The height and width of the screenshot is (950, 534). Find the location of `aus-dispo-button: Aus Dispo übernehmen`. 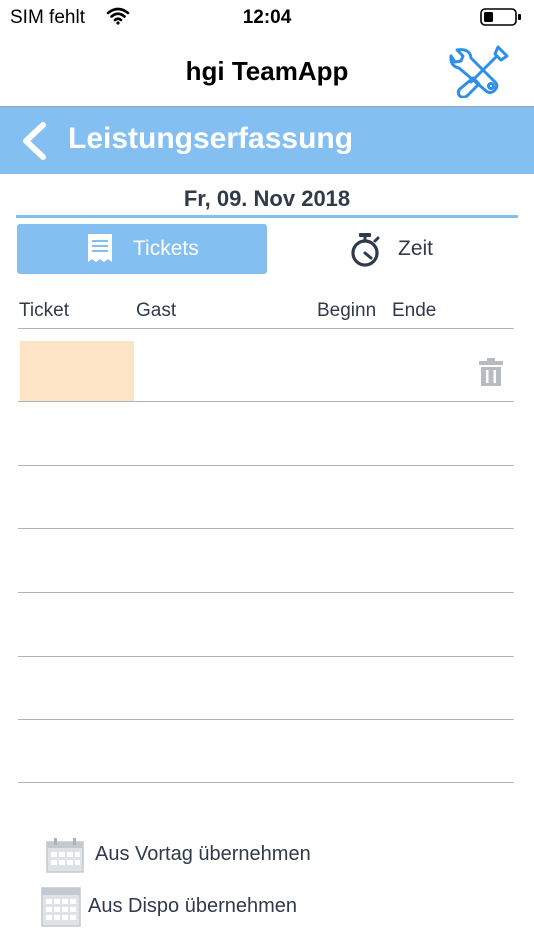

aus-dispo-button: Aus Dispo übernehmen is located at coordinates (190, 907).